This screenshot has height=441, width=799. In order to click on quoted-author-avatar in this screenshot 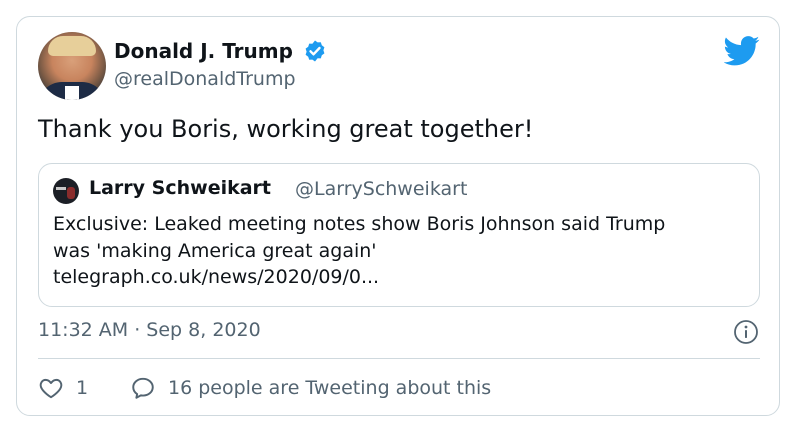, I will do `click(66, 191)`.